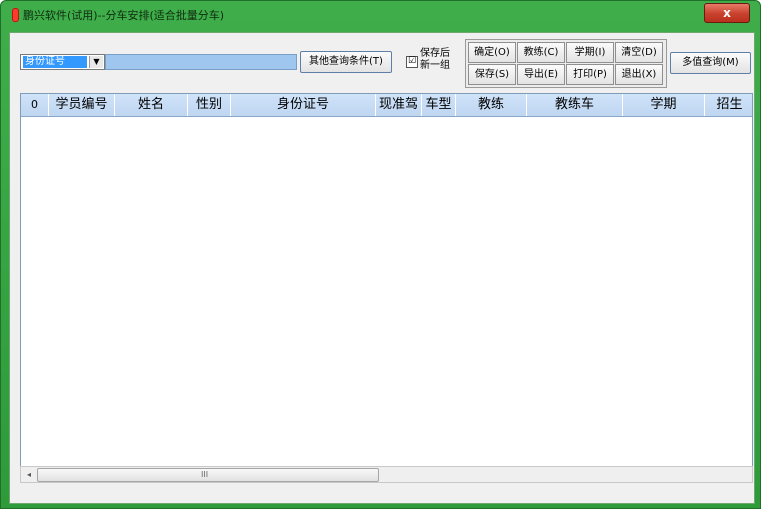  I want to click on title-bar: 鹏兴软件(试用)--分车安排(适合批量分车) x, so click(380, 16).